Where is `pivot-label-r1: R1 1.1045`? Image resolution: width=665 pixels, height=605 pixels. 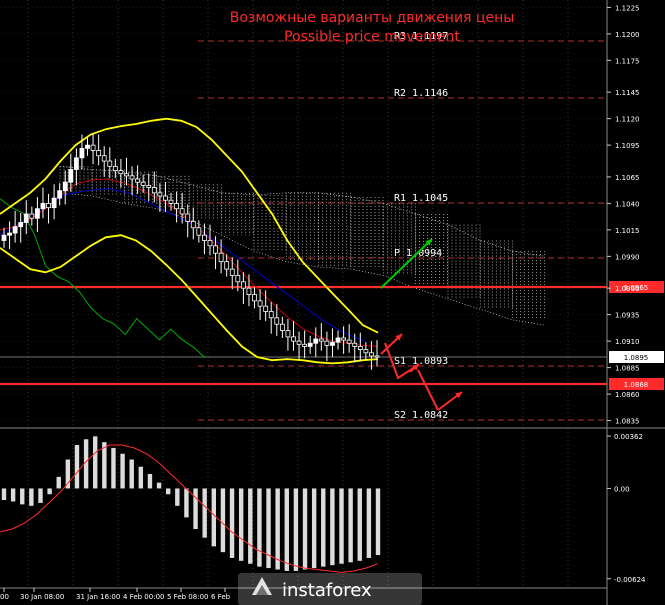 pivot-label-r1: R1 1.1045 is located at coordinates (421, 198).